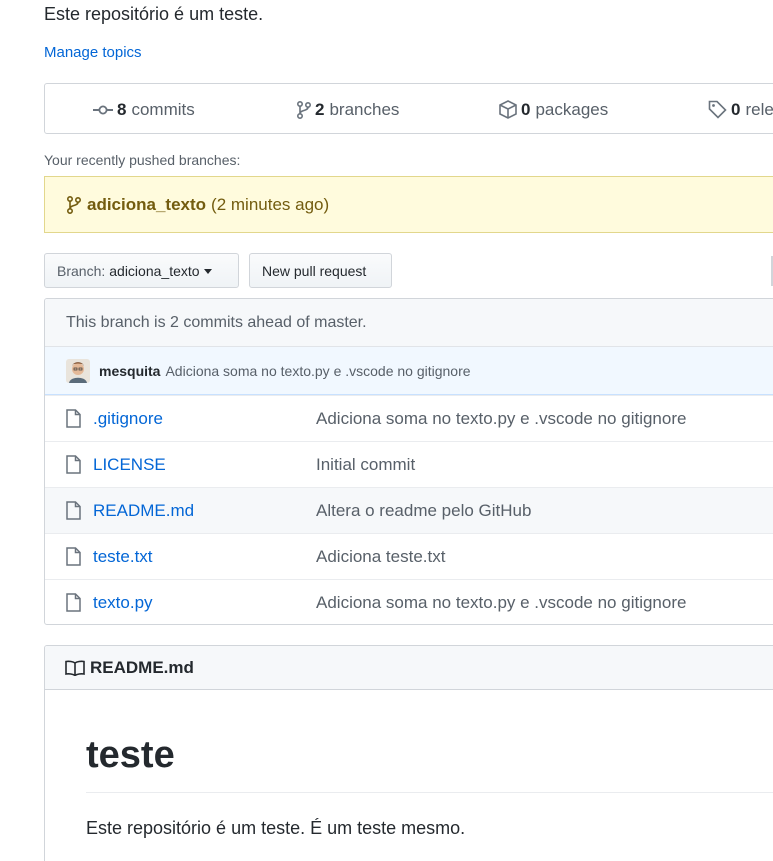  Describe the element at coordinates (270, 204) in the screenshot. I see `recent-branch-time: (2 minutes ago)` at that location.